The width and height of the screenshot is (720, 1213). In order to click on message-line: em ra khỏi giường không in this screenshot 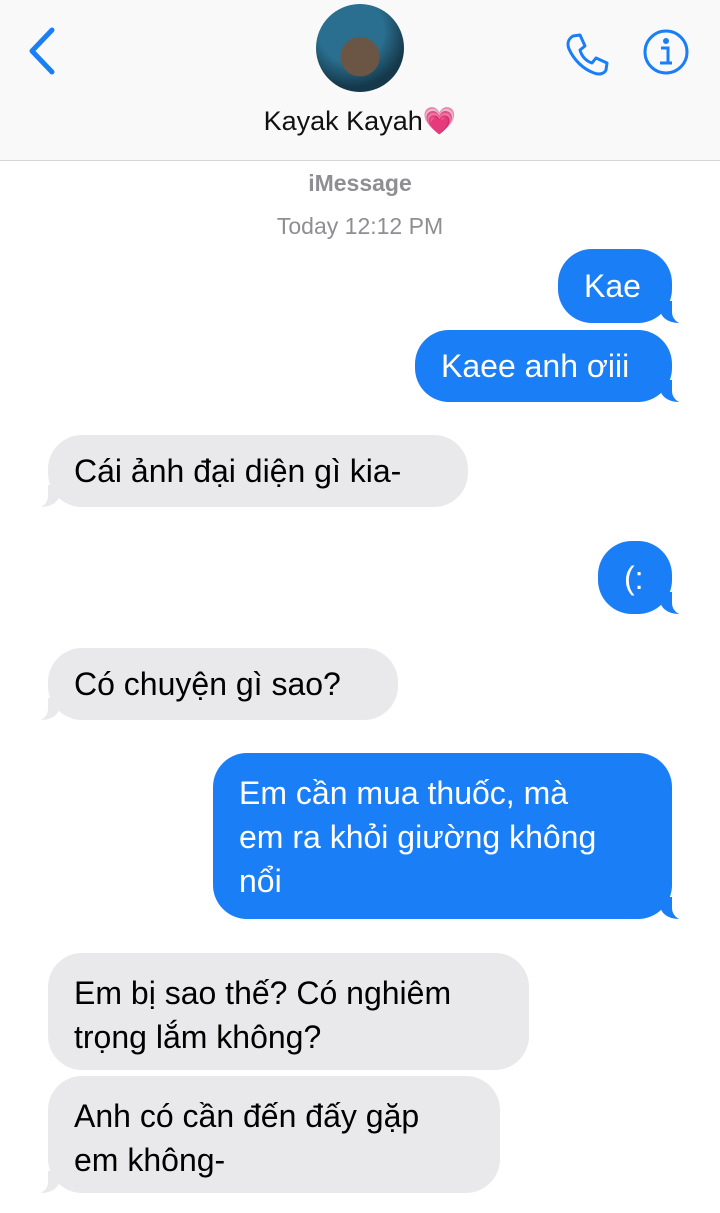, I will do `click(418, 837)`.